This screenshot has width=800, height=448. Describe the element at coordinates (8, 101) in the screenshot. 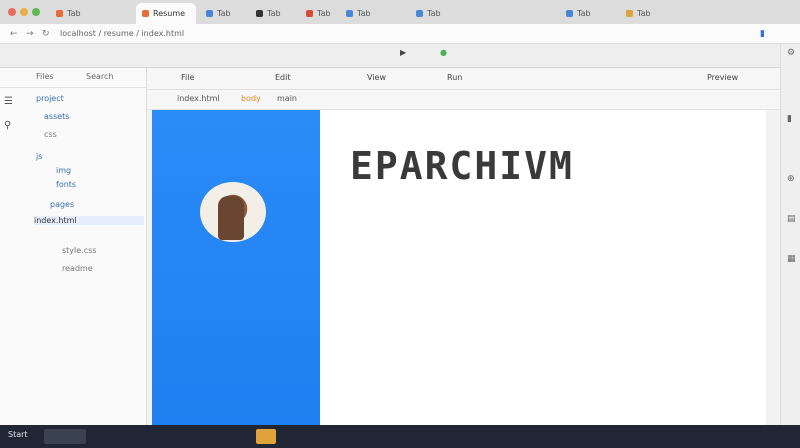

I see `explorer-icon: ☰` at that location.